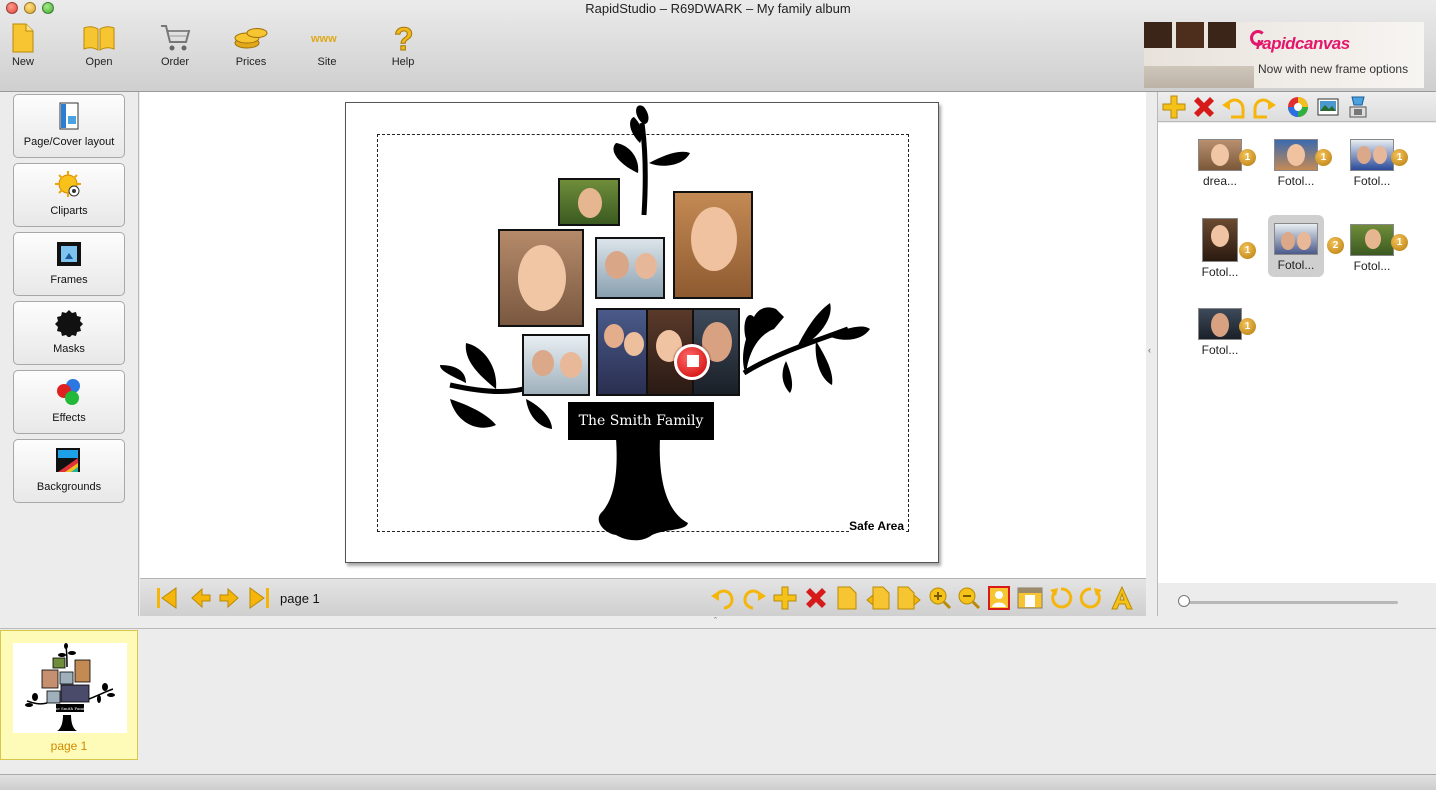 This screenshot has height=790, width=1436. I want to click on rapidcanvas-ad-banner: rapidcanvas Now with new frame options, so click(1284, 55).